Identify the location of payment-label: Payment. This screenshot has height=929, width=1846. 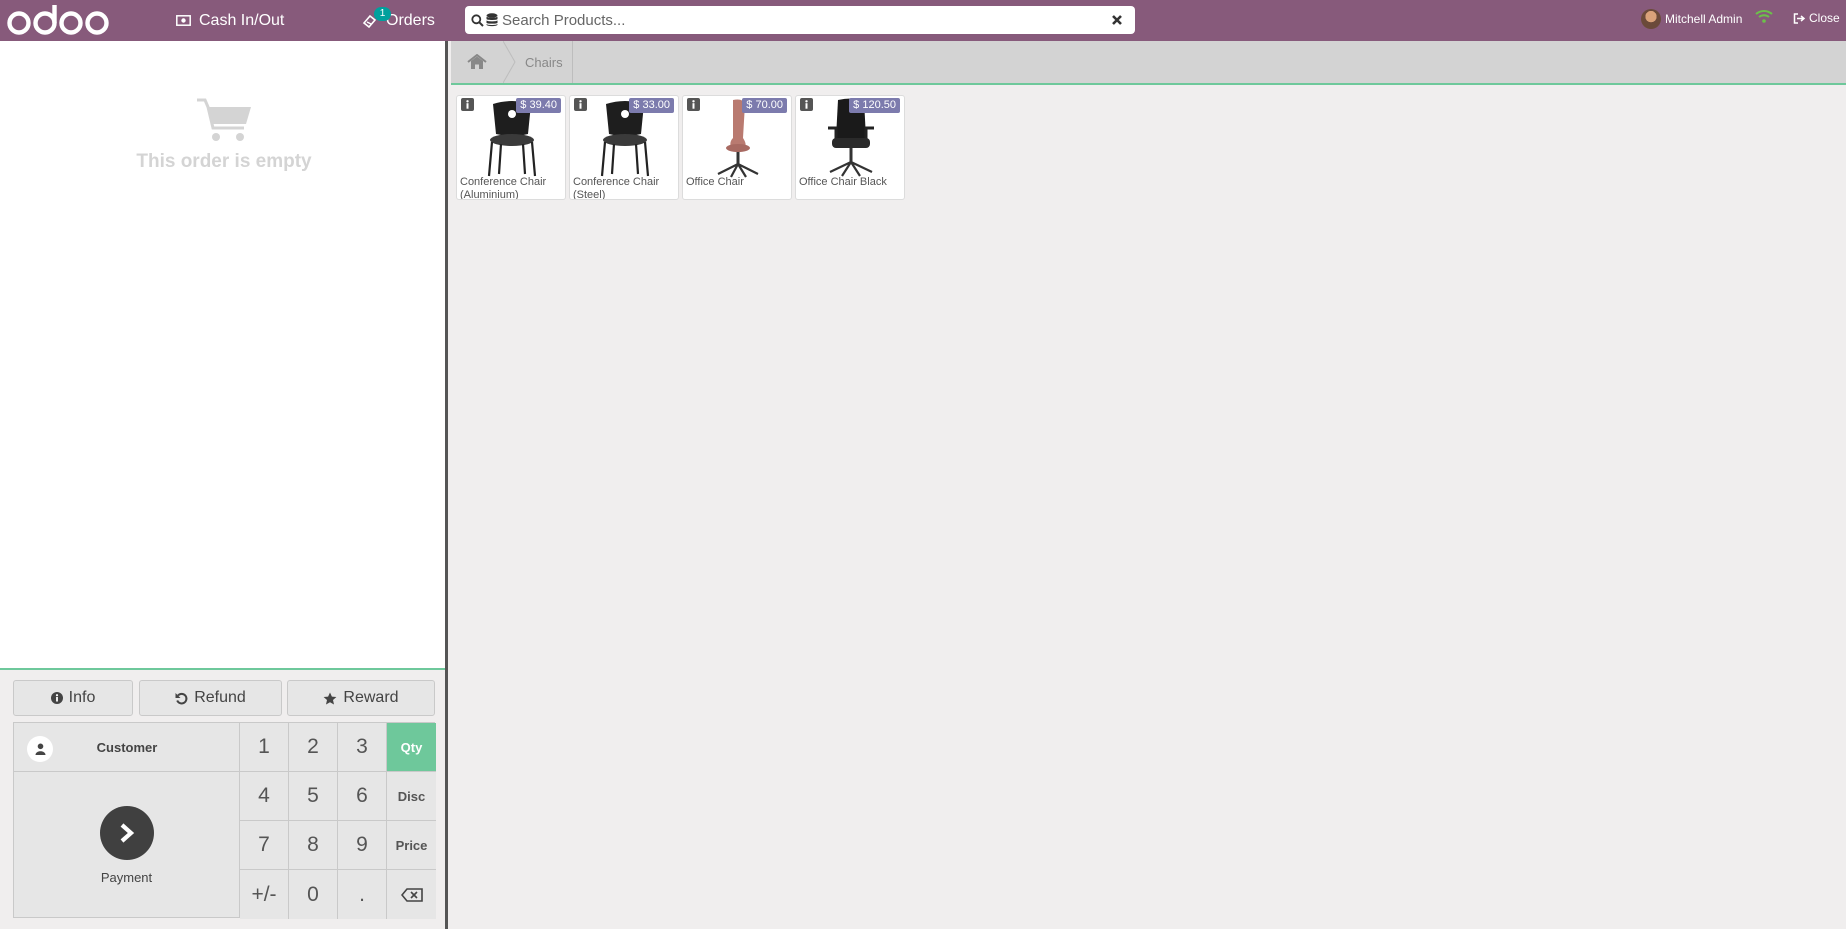
(126, 877).